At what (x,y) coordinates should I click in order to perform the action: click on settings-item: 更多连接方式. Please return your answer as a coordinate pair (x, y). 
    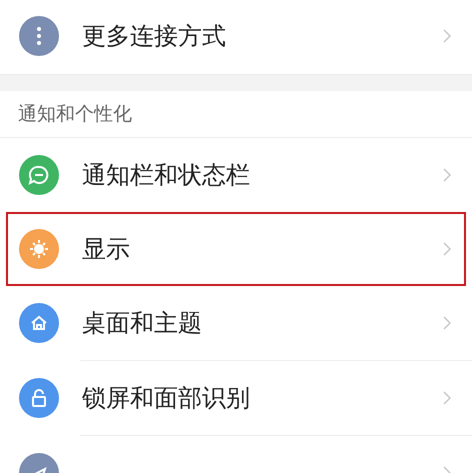
    Looking at the image, I should click on (236, 36).